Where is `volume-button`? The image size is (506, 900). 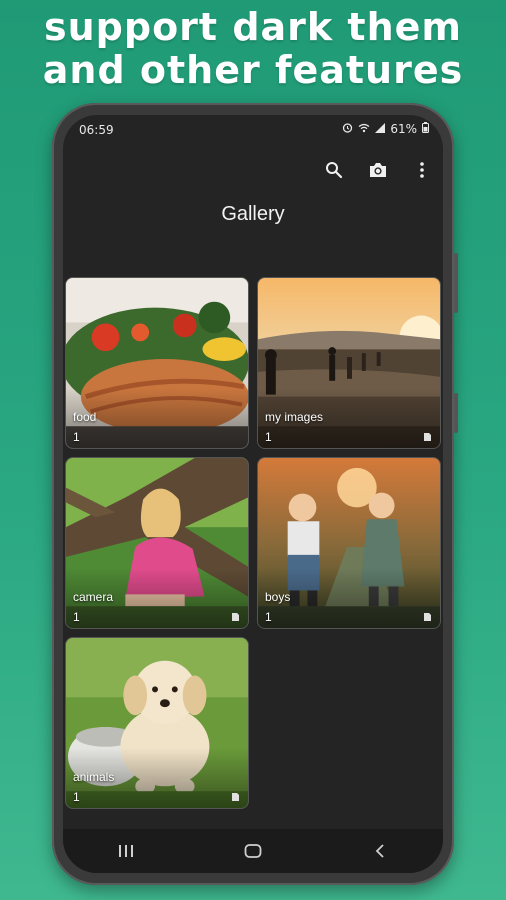 volume-button is located at coordinates (456, 283).